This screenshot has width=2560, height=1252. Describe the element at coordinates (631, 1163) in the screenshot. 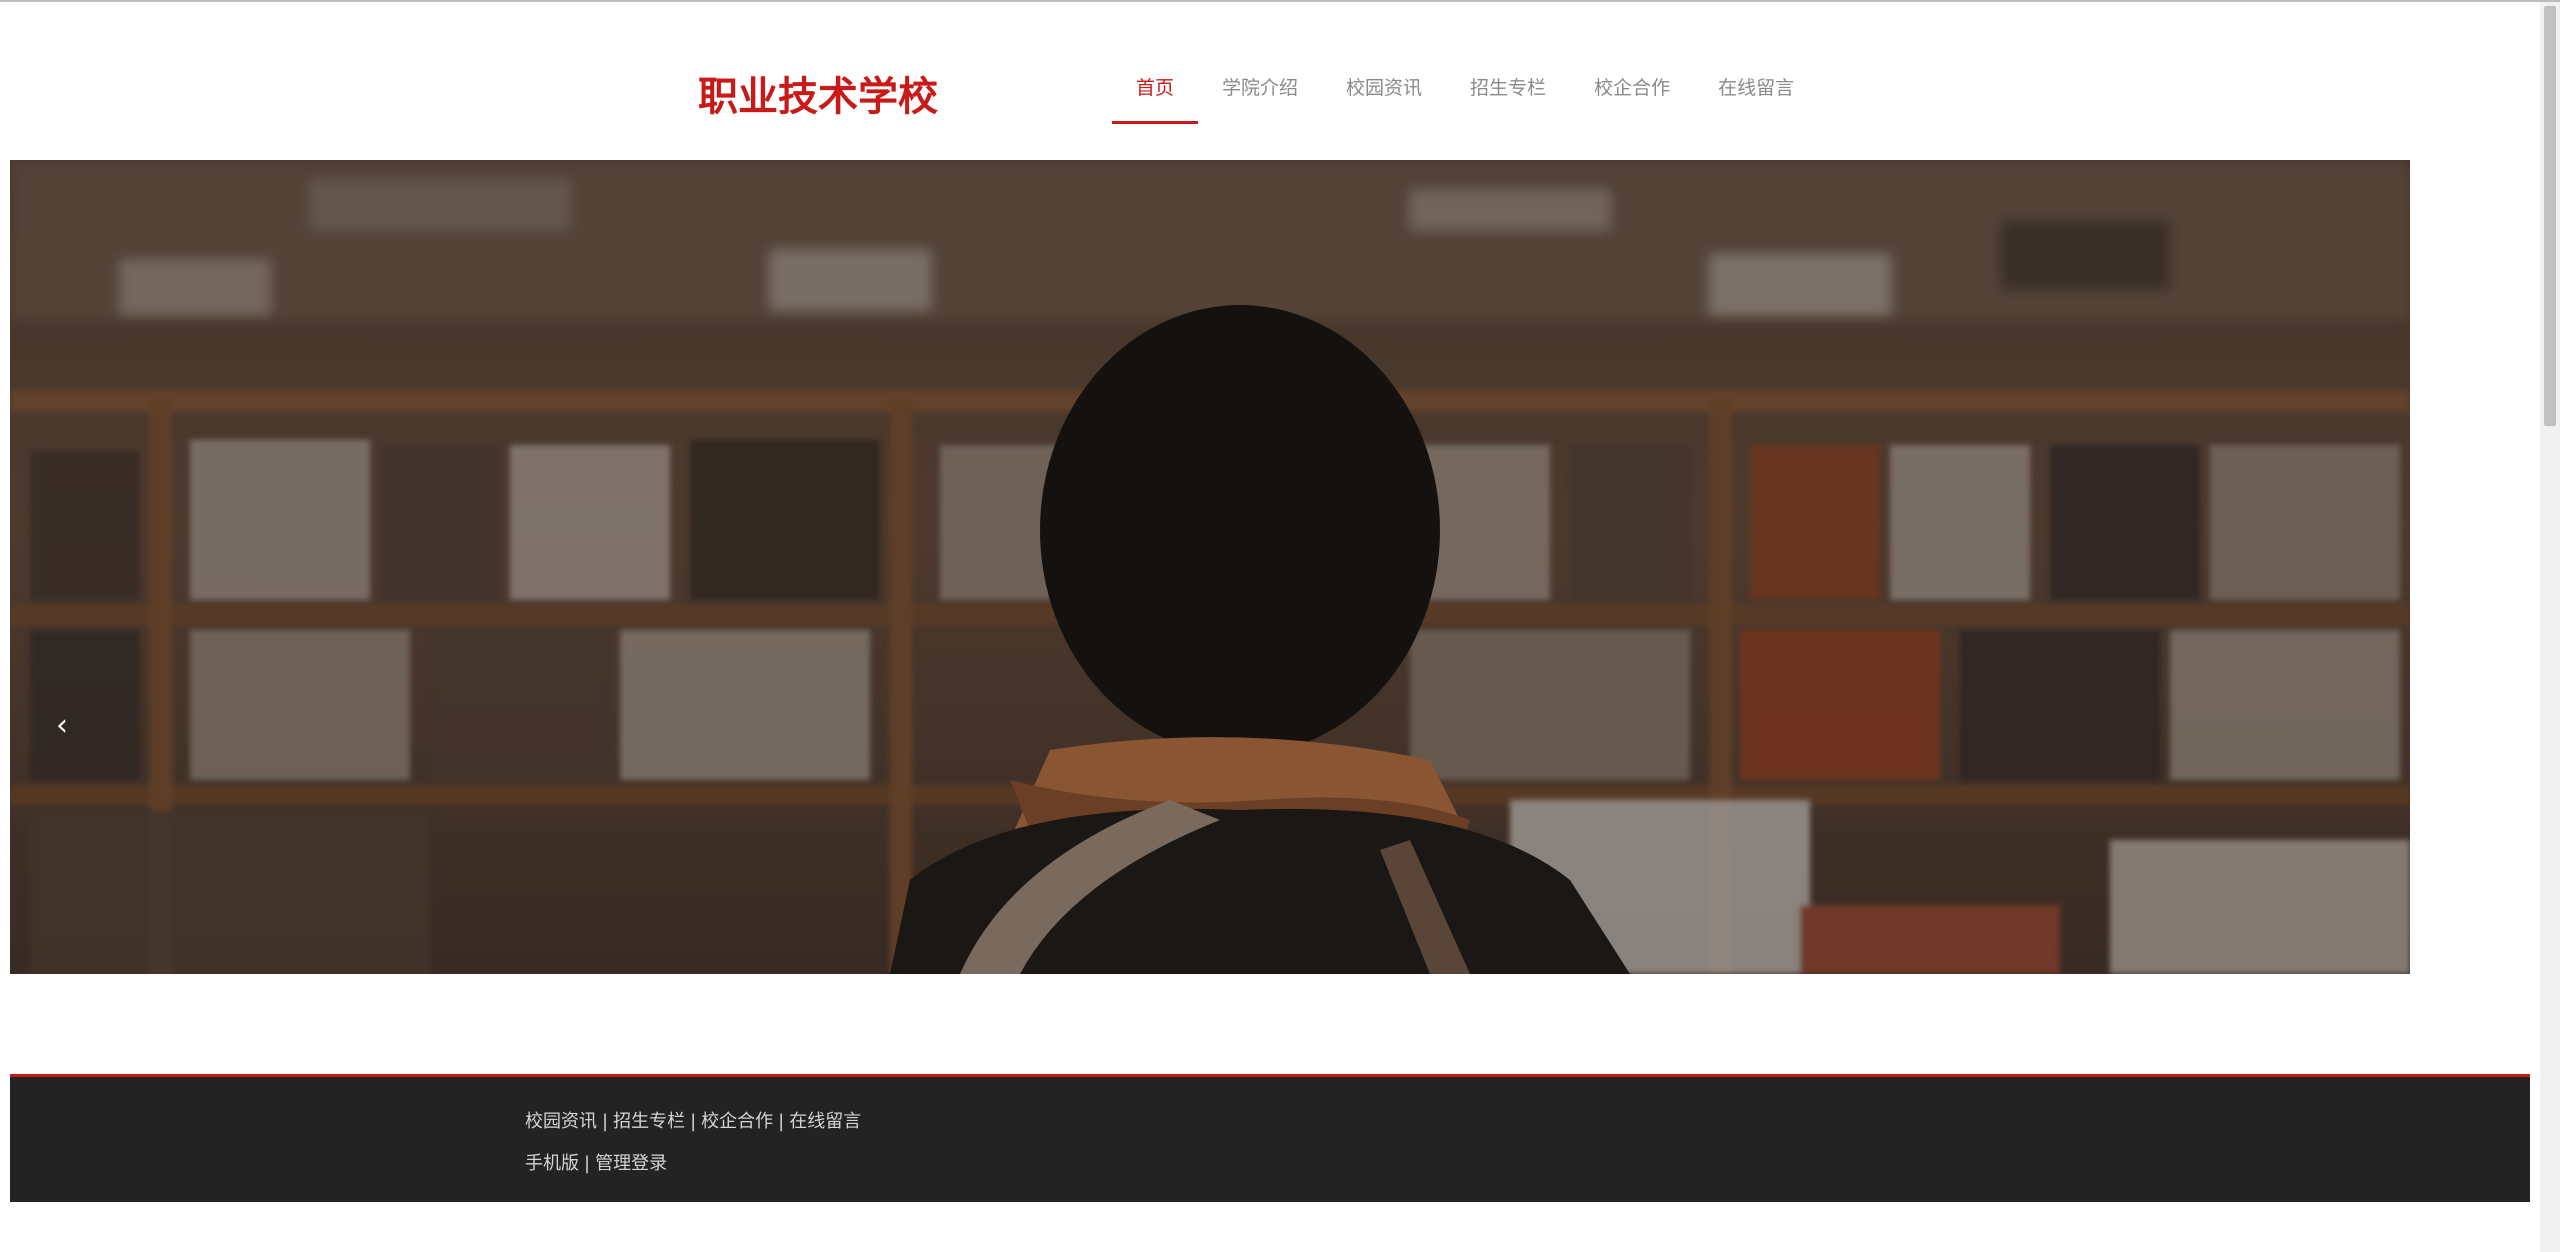

I see `footer-link-admin-login: 管理登录` at that location.